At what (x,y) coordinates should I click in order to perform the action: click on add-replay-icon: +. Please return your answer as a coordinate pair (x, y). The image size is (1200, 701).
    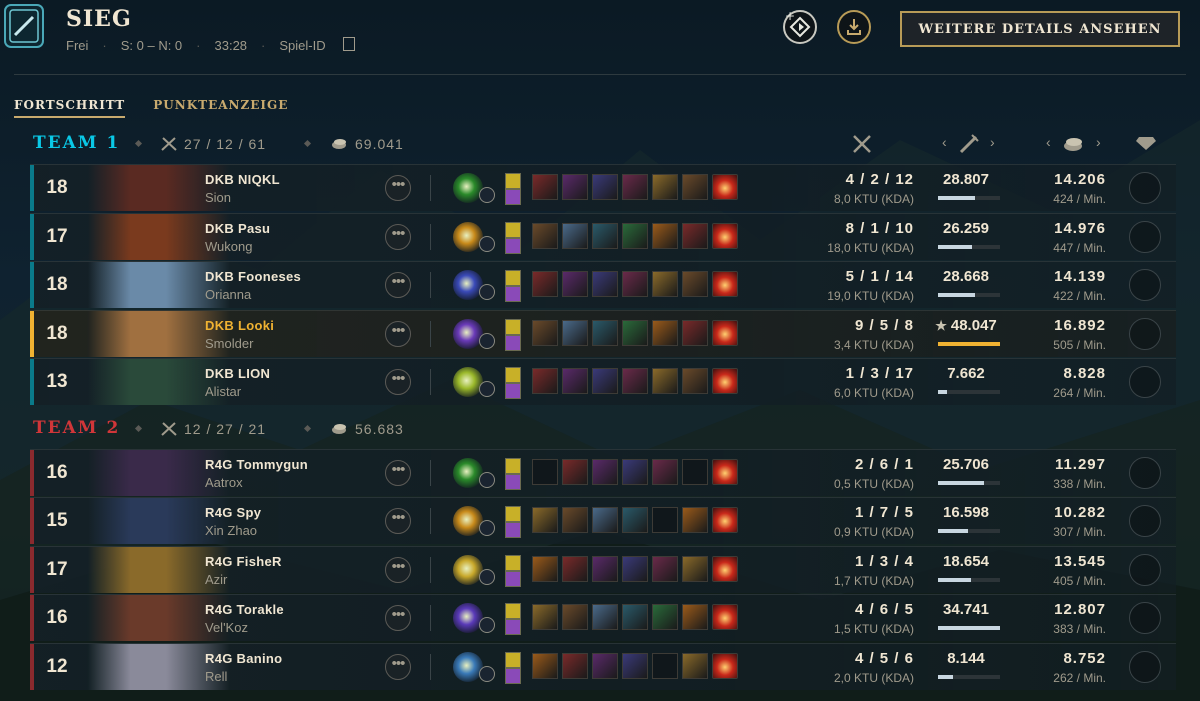
    Looking at the image, I should click on (800, 27).